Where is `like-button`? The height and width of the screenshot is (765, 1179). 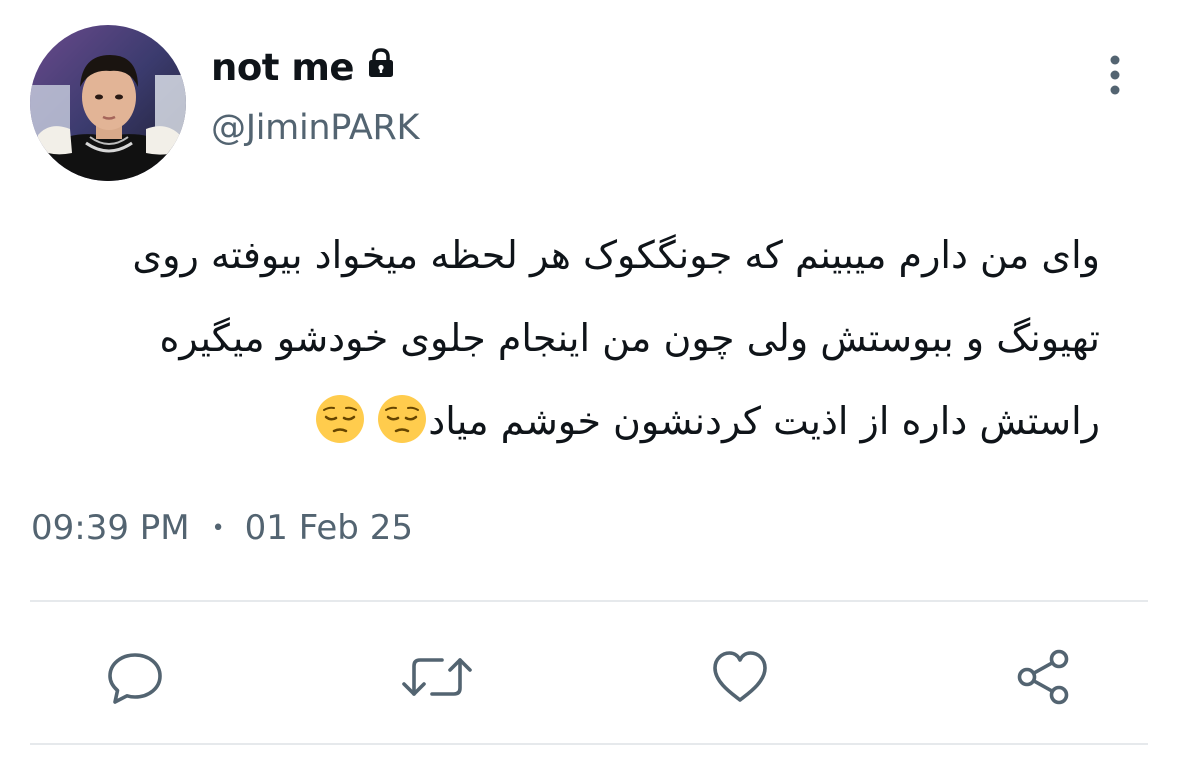 like-button is located at coordinates (740, 677).